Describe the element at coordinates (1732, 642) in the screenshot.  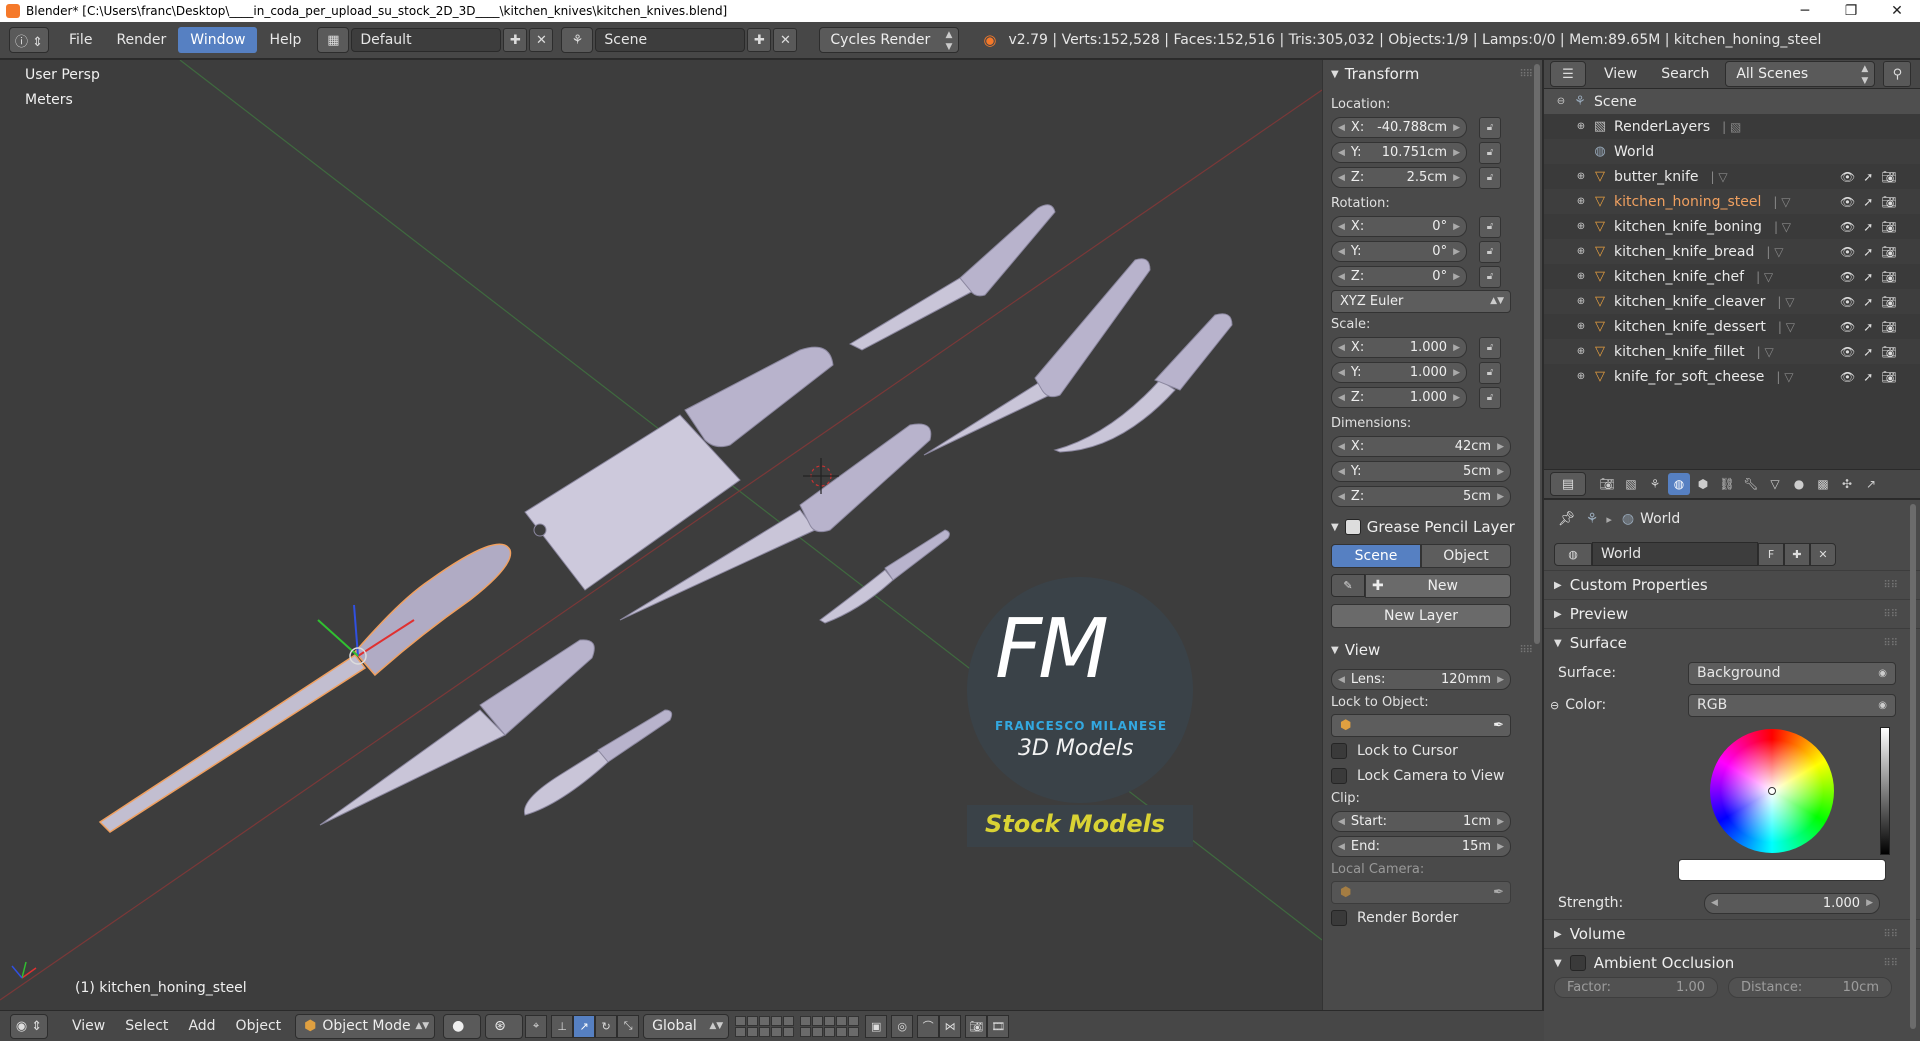
I see `surface-section: ▼ Surface ⠿⠿` at that location.